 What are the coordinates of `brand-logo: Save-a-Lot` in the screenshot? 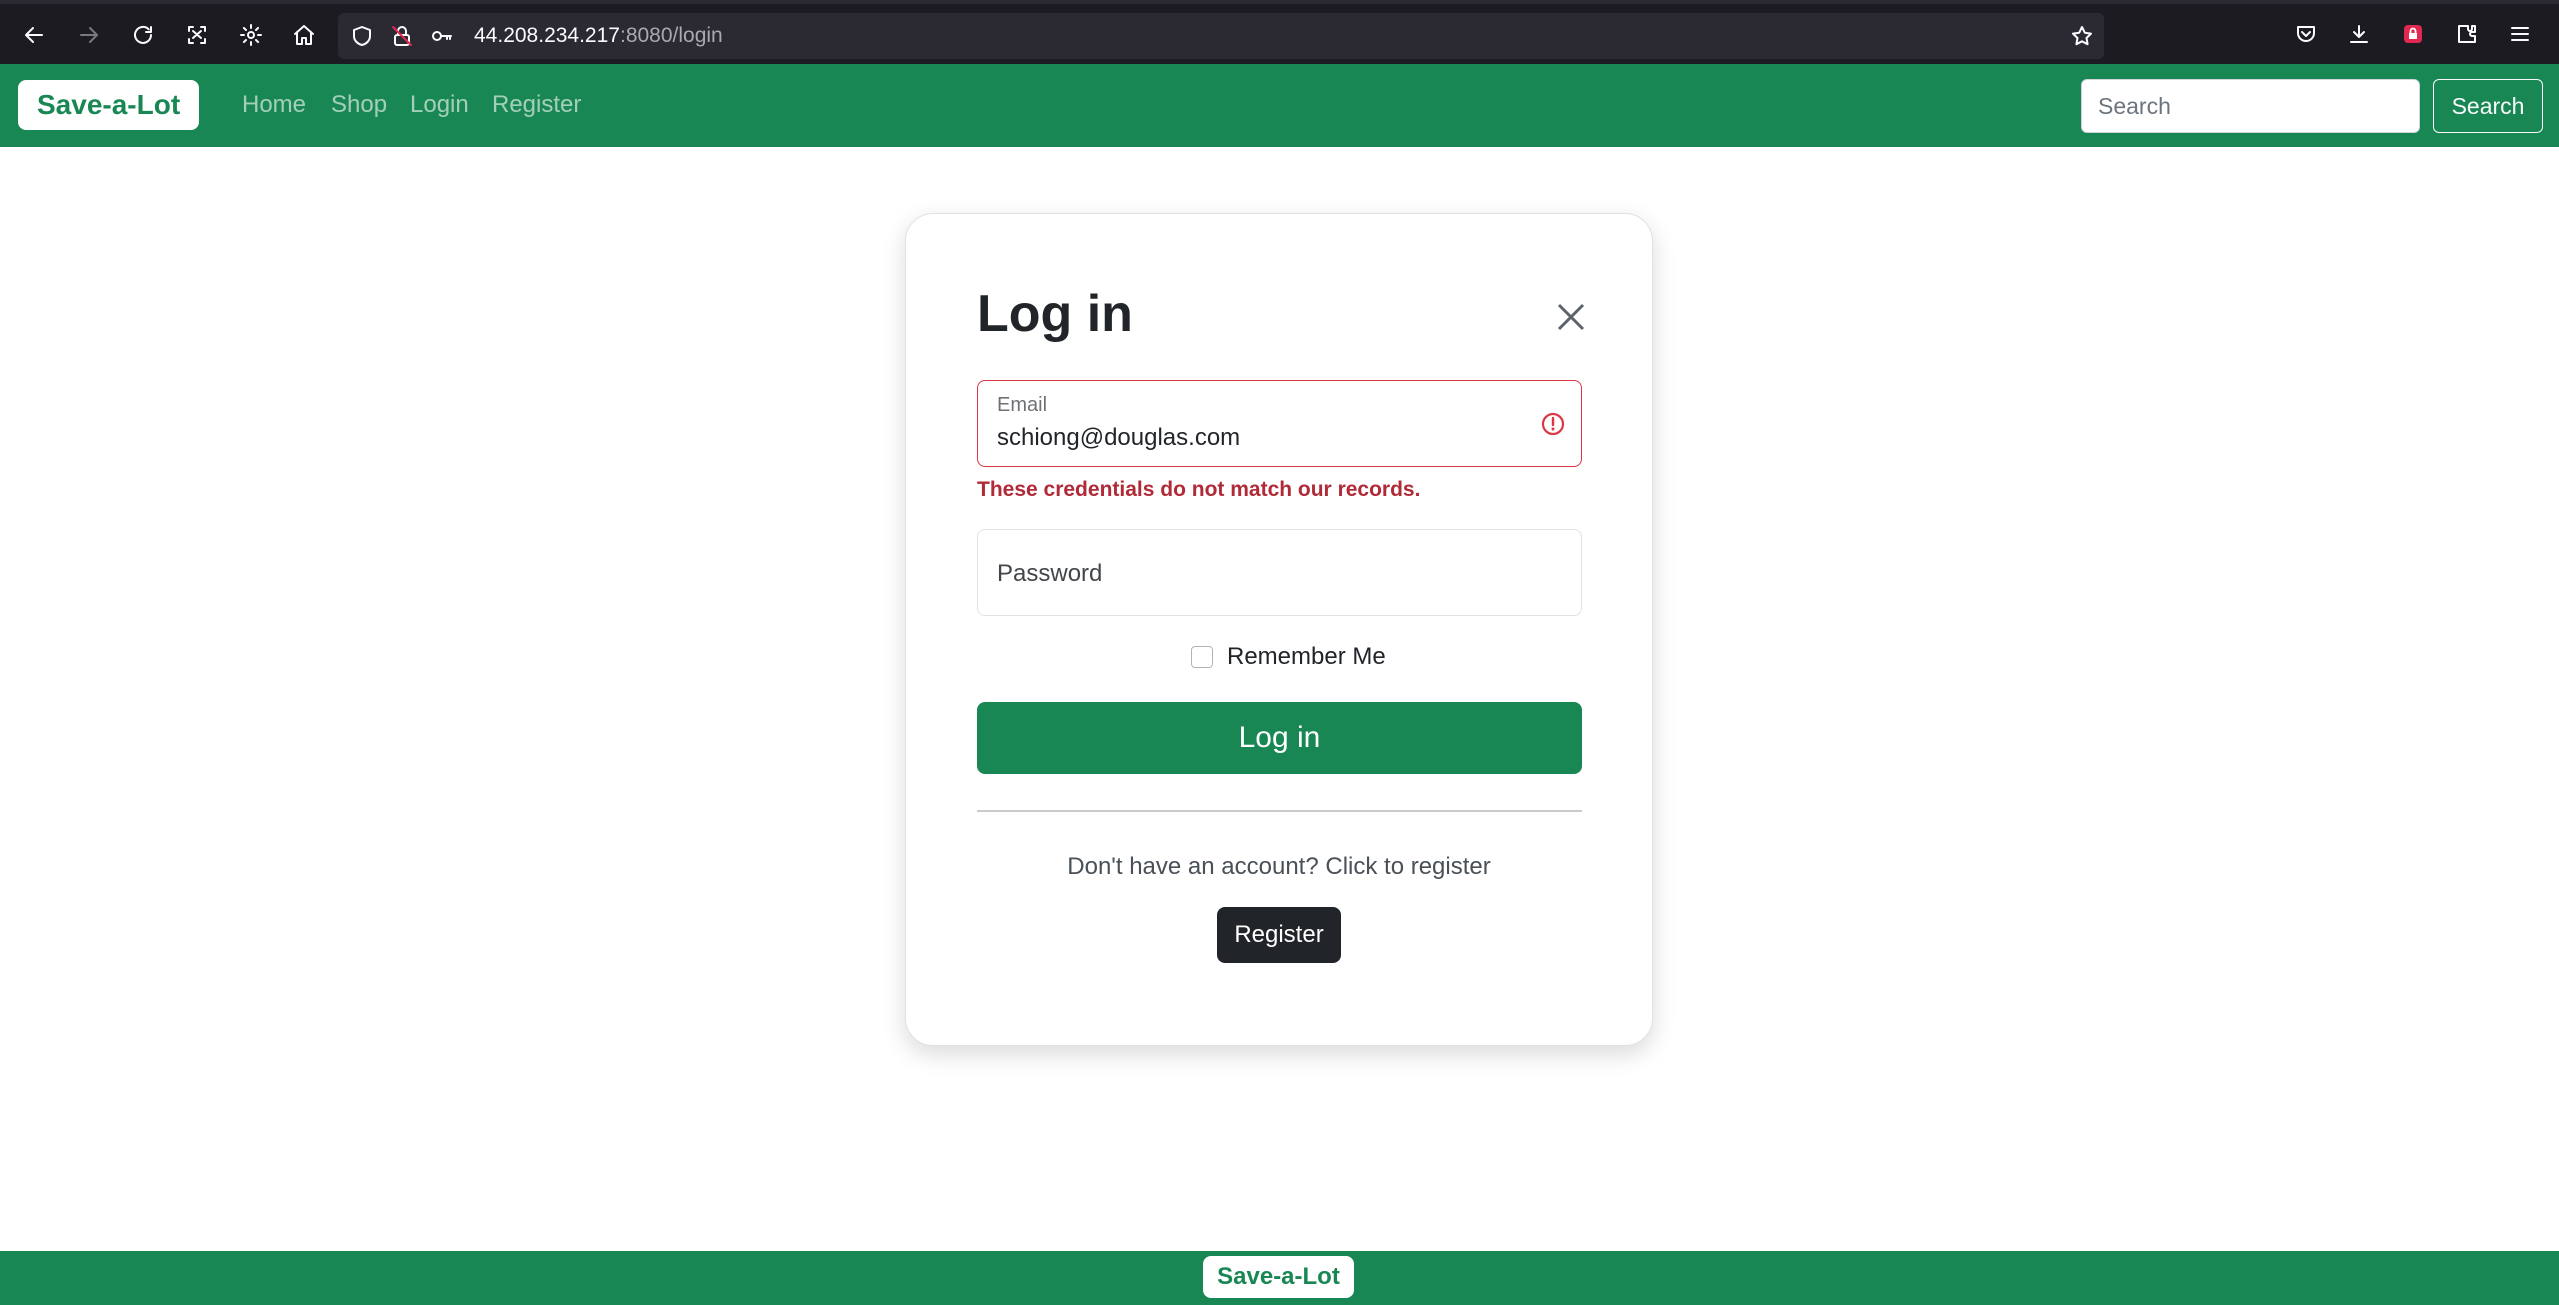 It's located at (109, 105).